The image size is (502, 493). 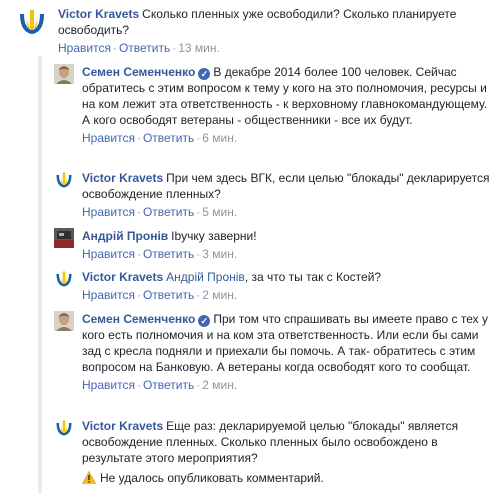 I want to click on comment-actions: Нравится · Ответить · 6 мин., so click(x=160, y=138).